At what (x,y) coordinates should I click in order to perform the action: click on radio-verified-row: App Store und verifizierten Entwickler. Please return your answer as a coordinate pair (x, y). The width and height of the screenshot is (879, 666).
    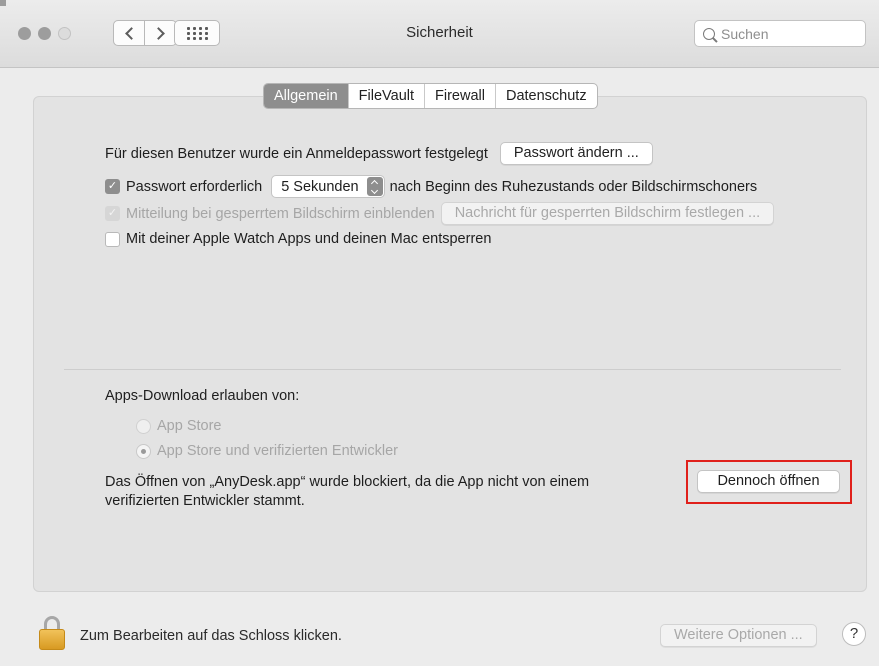
    Looking at the image, I should click on (267, 451).